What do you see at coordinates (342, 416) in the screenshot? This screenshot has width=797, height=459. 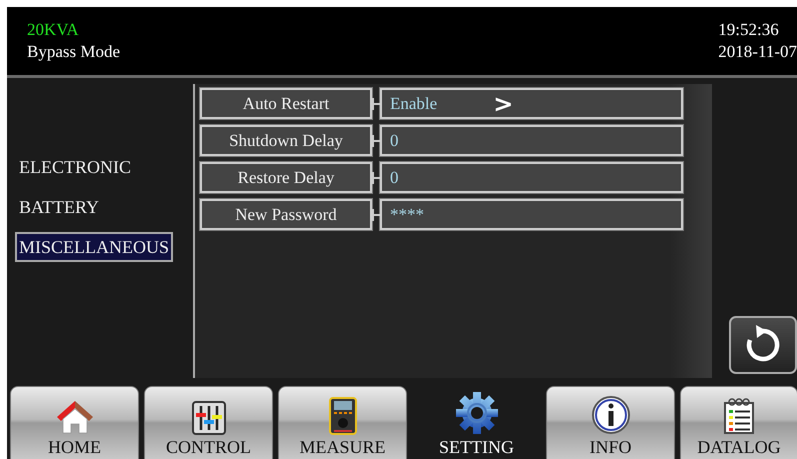 I see `multimeter-icon` at bounding box center [342, 416].